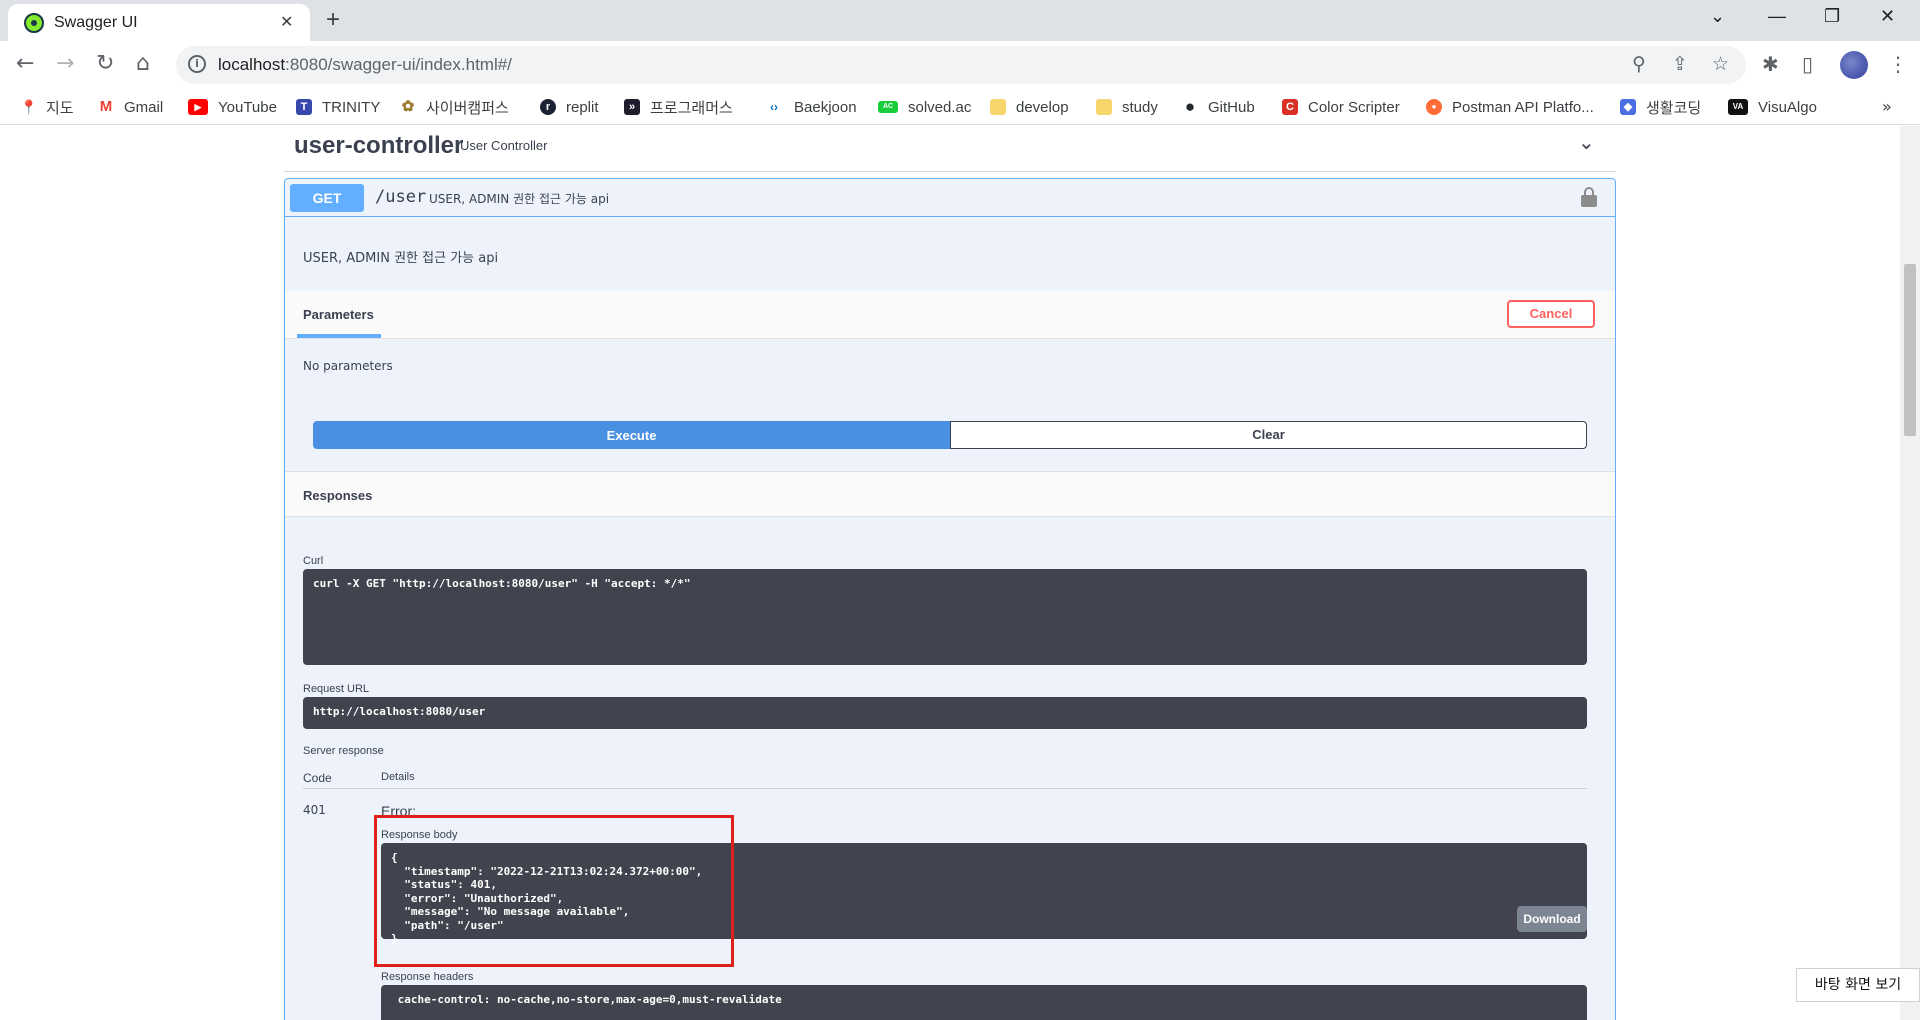 This screenshot has width=1920, height=1020. I want to click on bookmark-item: AC solved.ac, so click(924, 107).